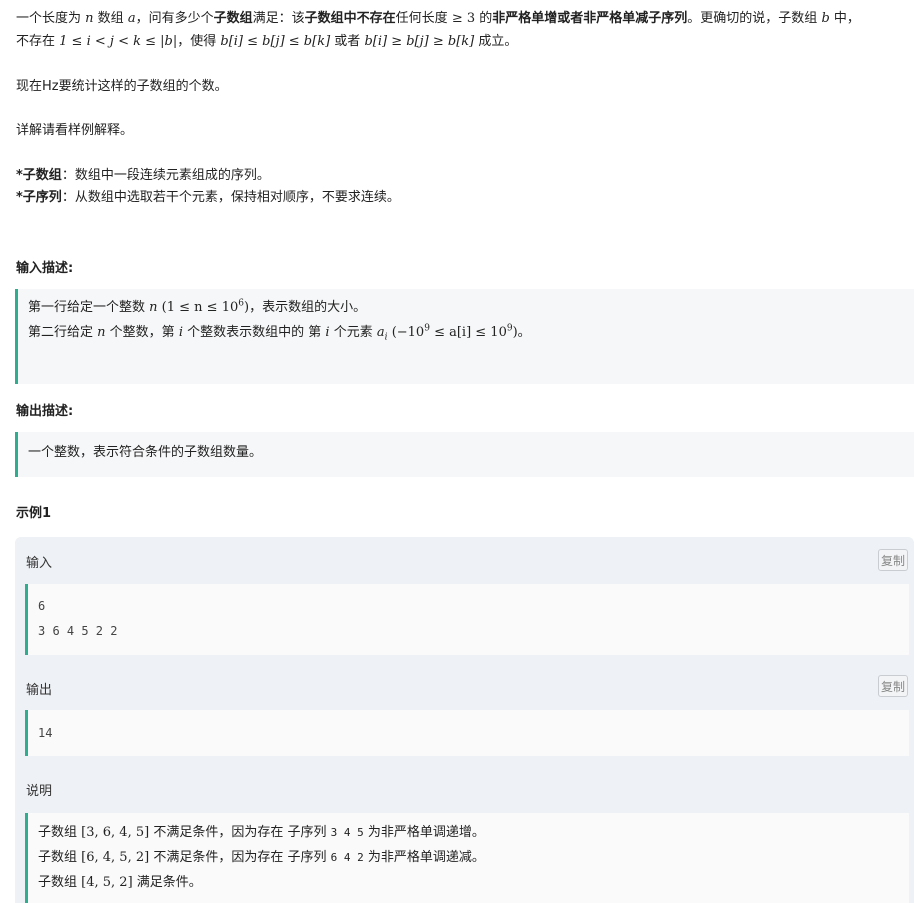 Image resolution: width=914 pixels, height=903 pixels. What do you see at coordinates (39, 690) in the screenshot?
I see `sample-output-label: 输出` at bounding box center [39, 690].